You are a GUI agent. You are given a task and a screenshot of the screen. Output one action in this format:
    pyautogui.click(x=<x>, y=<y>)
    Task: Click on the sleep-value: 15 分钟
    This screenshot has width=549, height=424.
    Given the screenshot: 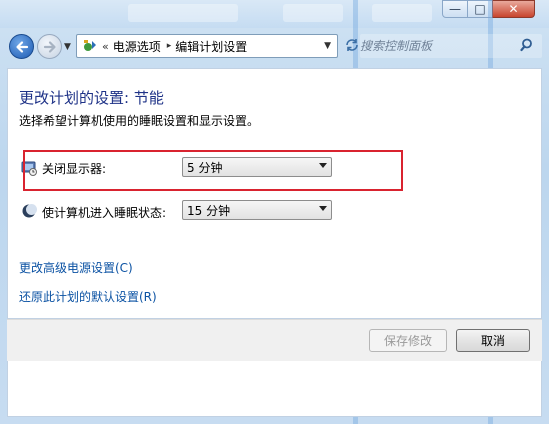 What is the action you would take?
    pyautogui.click(x=209, y=210)
    